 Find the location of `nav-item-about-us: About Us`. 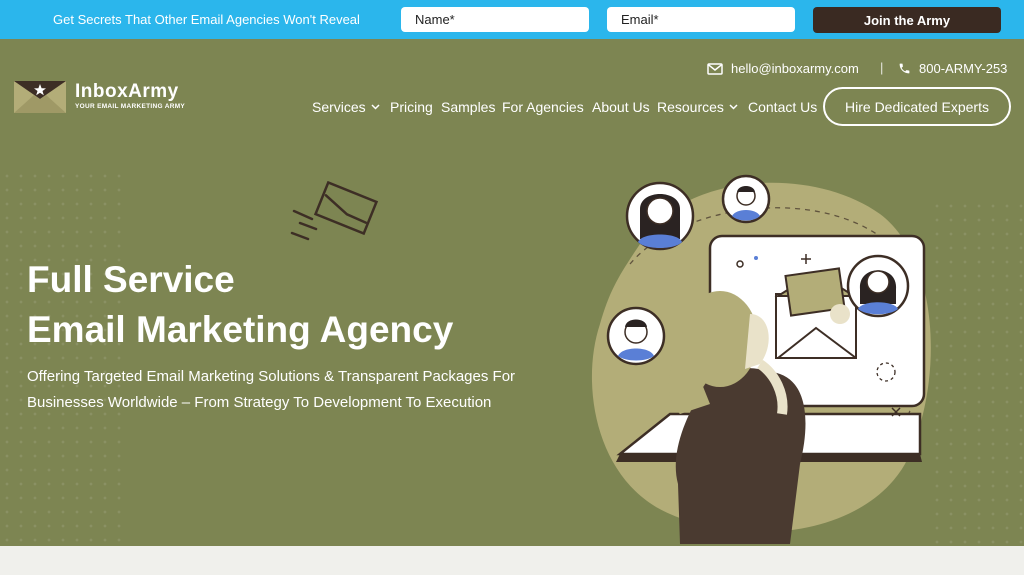

nav-item-about-us: About Us is located at coordinates (621, 107).